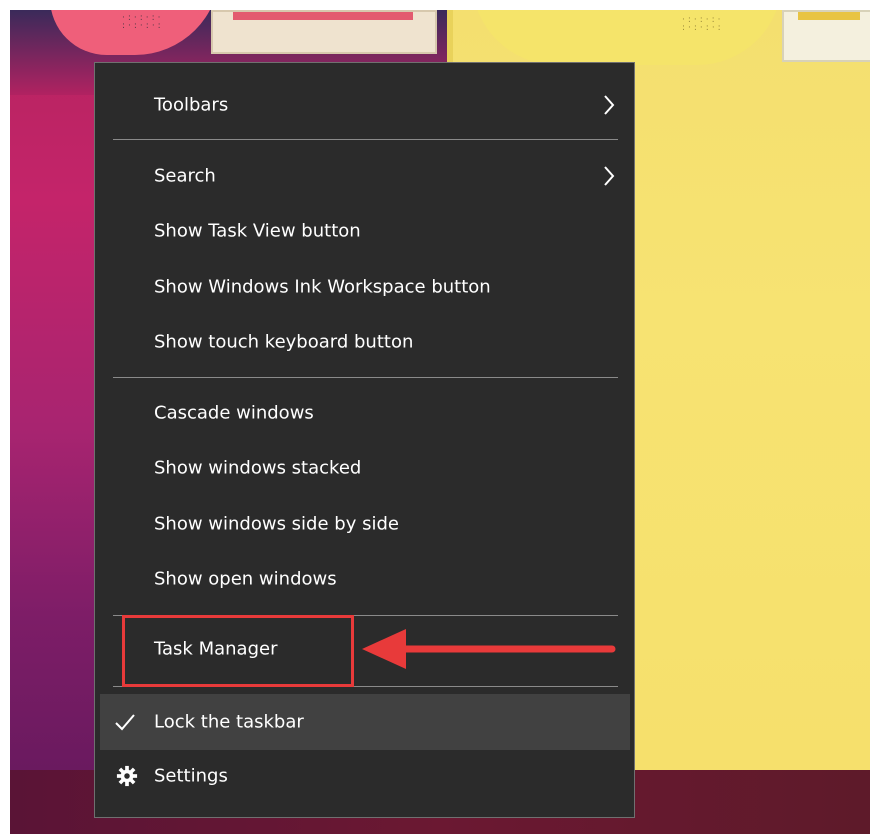 This screenshot has width=870, height=834. What do you see at coordinates (364, 105) in the screenshot?
I see `menu-item-toolbars: Toolbars` at bounding box center [364, 105].